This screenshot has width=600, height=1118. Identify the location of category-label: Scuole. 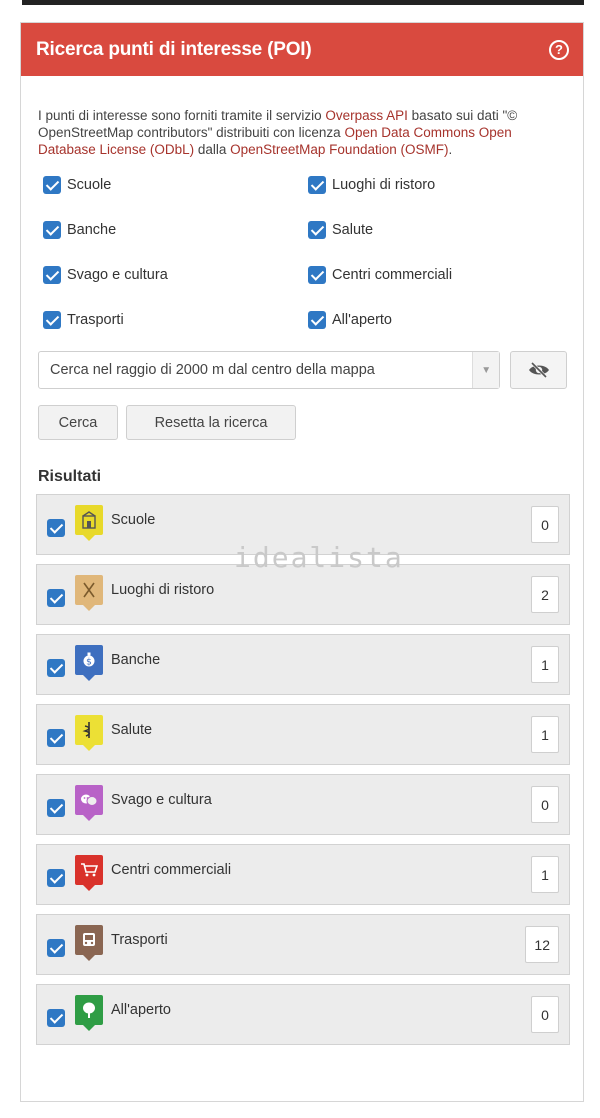
(89, 185).